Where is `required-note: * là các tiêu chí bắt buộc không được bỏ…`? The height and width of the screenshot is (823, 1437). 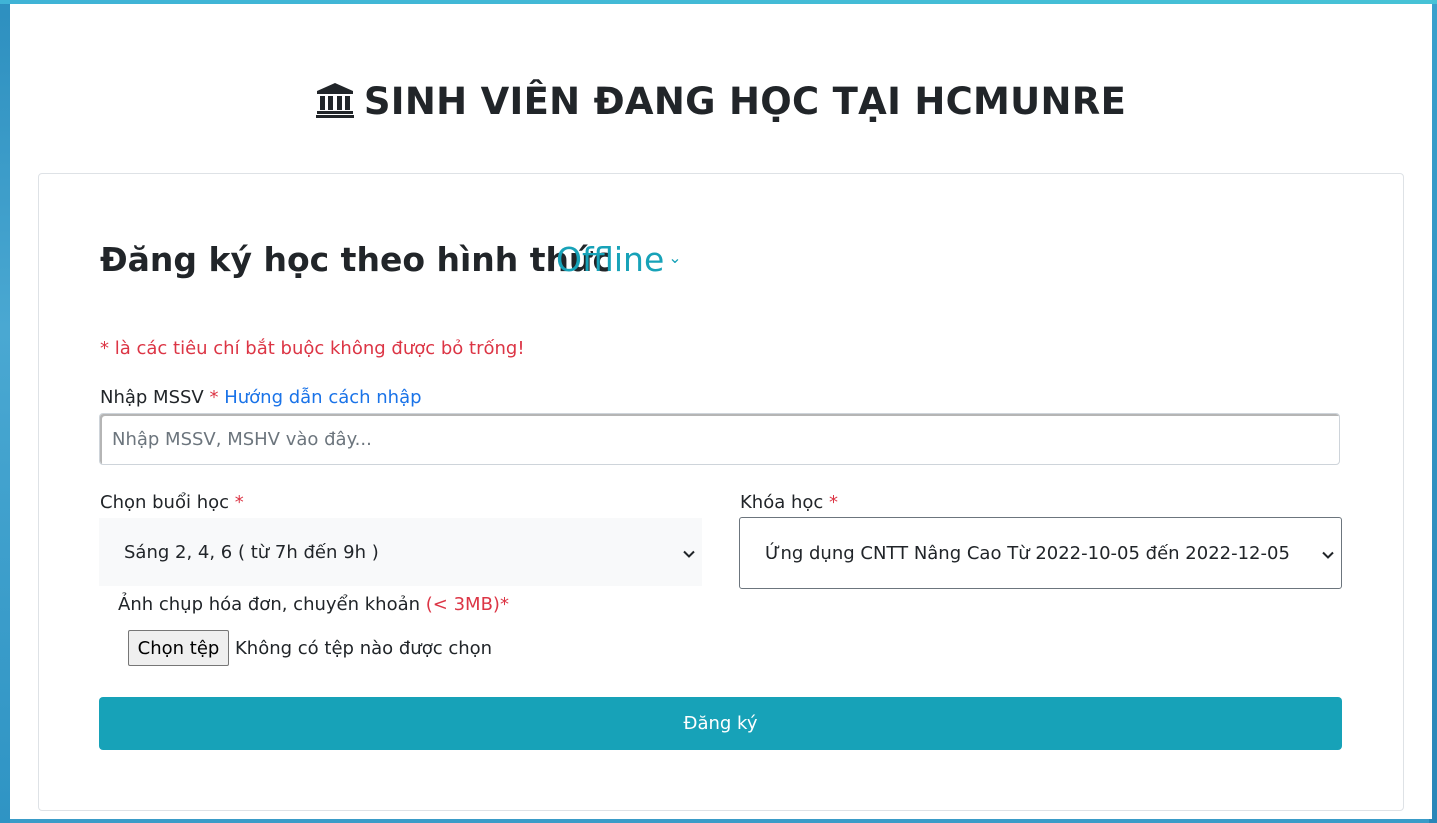 required-note: * là các tiêu chí bắt buộc không được bỏ… is located at coordinates (312, 348).